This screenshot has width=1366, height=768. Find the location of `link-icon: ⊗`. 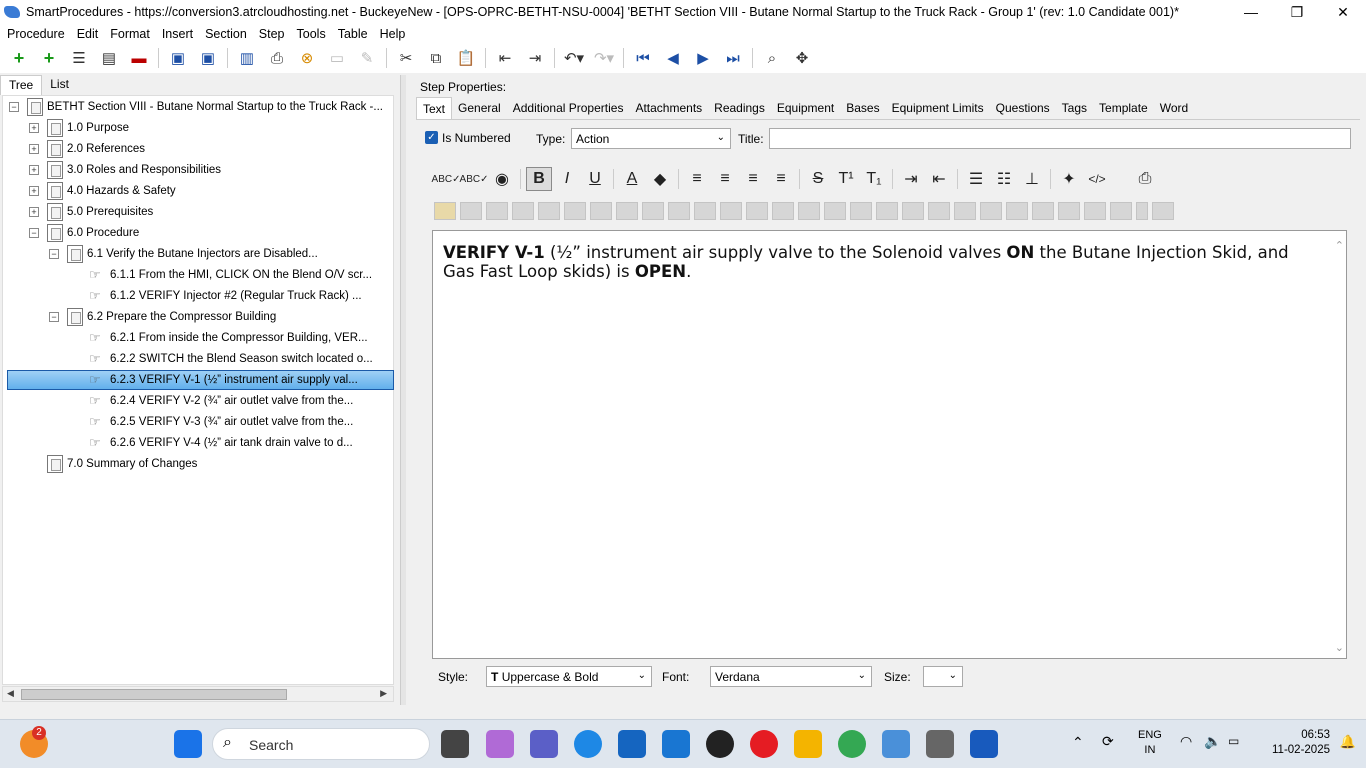

link-icon: ⊗ is located at coordinates (307, 58).